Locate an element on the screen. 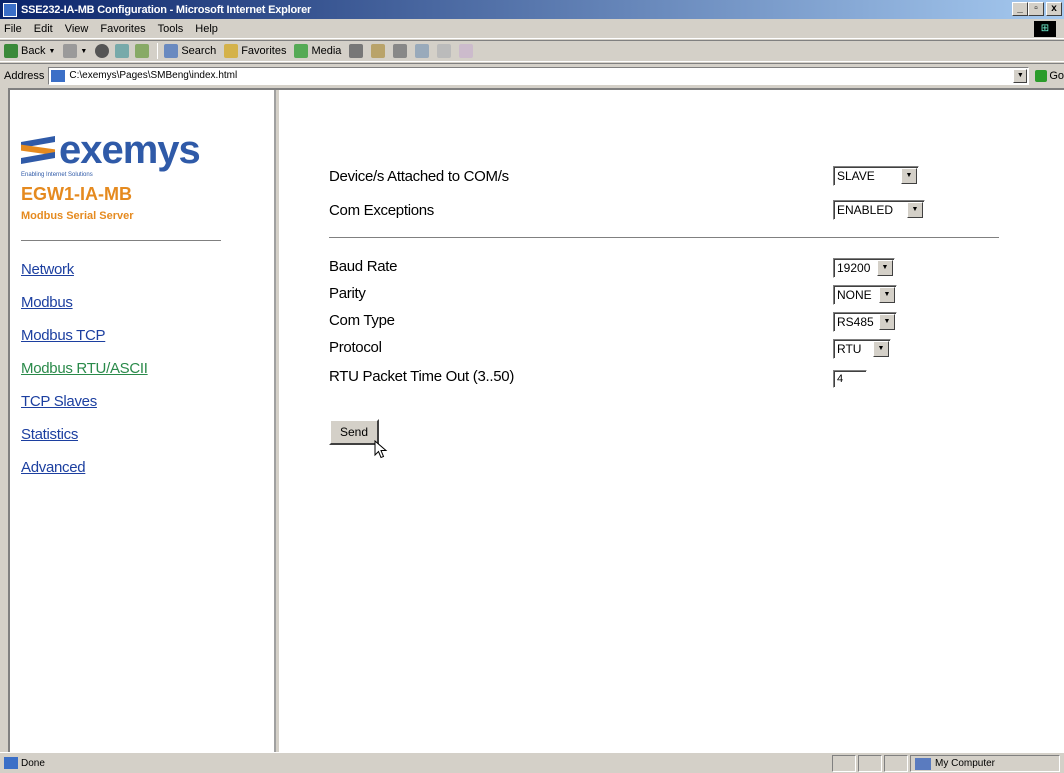  status-panel-privacy is located at coordinates (896, 763).